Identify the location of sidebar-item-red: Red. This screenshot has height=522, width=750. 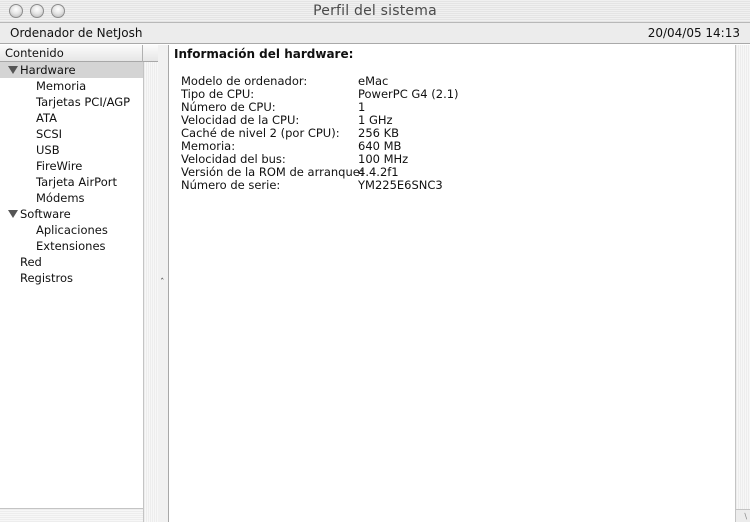
(71, 262).